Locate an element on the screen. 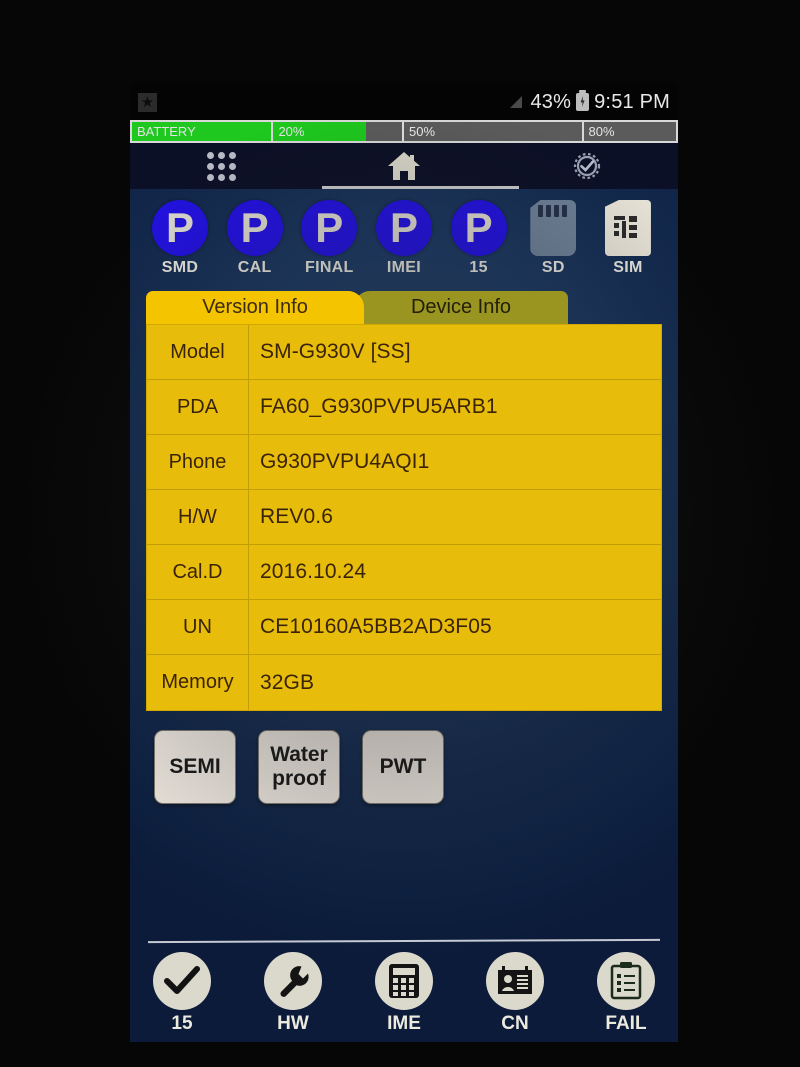 This screenshot has width=800, height=1067. toolbar-item-label: CN is located at coordinates (515, 1023).